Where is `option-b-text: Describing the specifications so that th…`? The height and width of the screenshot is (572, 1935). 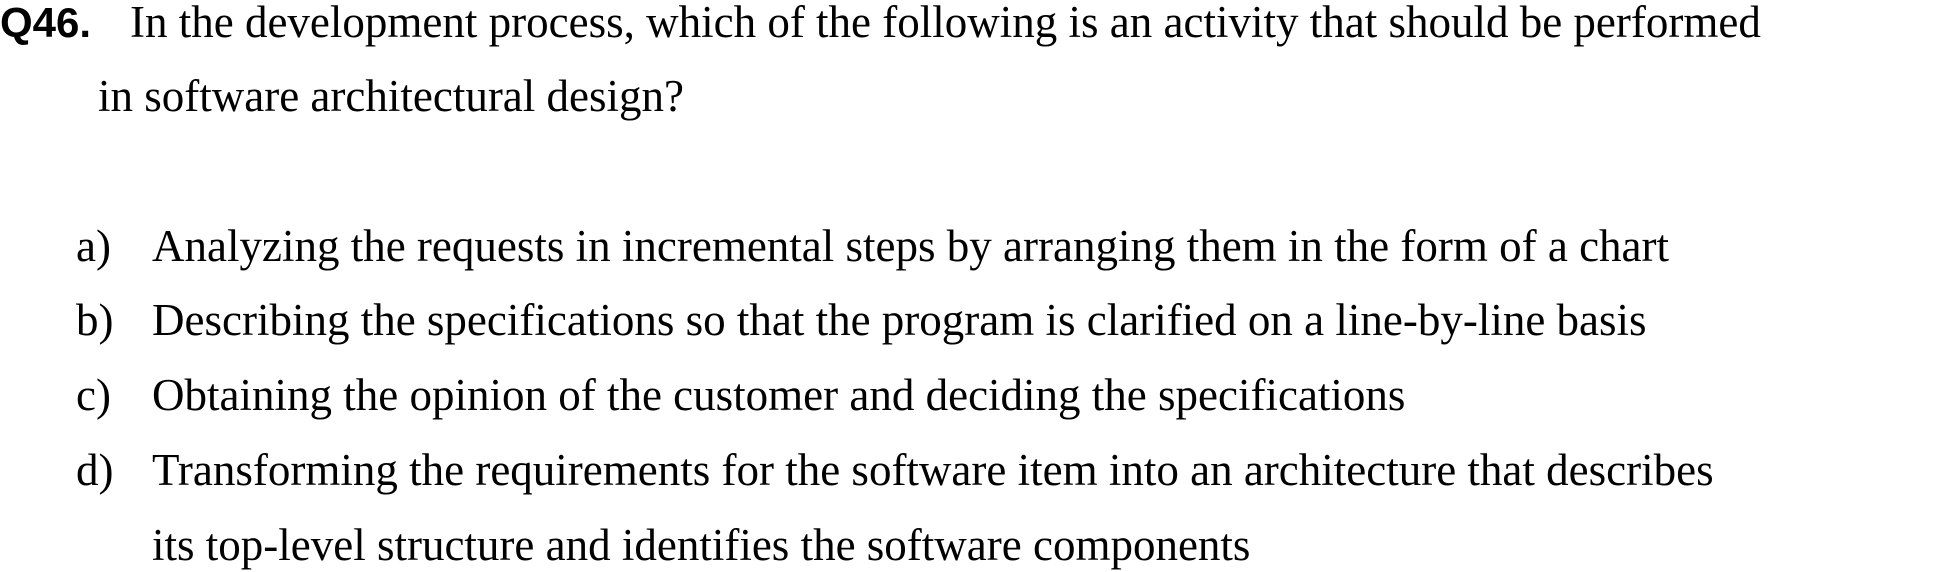 option-b-text: Describing the specifications so that th… is located at coordinates (899, 320).